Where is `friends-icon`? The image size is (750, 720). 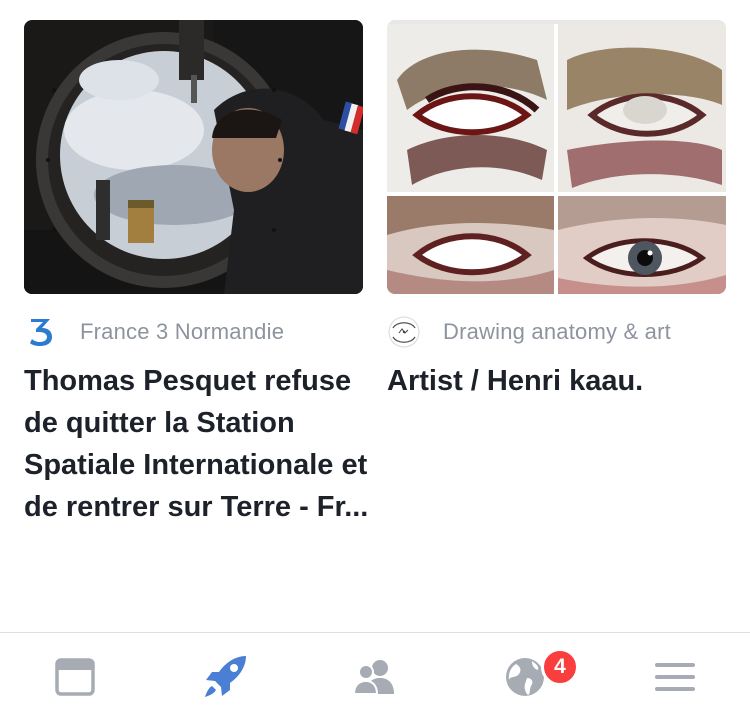
friends-icon is located at coordinates (373, 677).